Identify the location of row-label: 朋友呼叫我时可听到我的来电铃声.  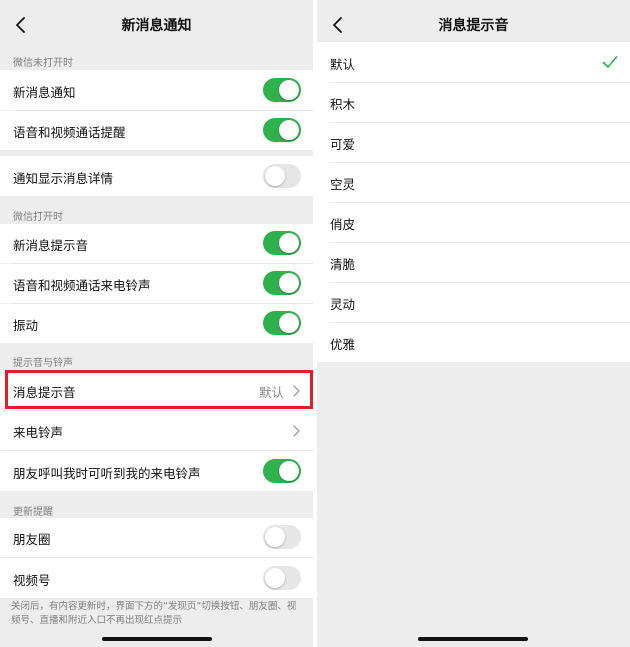
(107, 473).